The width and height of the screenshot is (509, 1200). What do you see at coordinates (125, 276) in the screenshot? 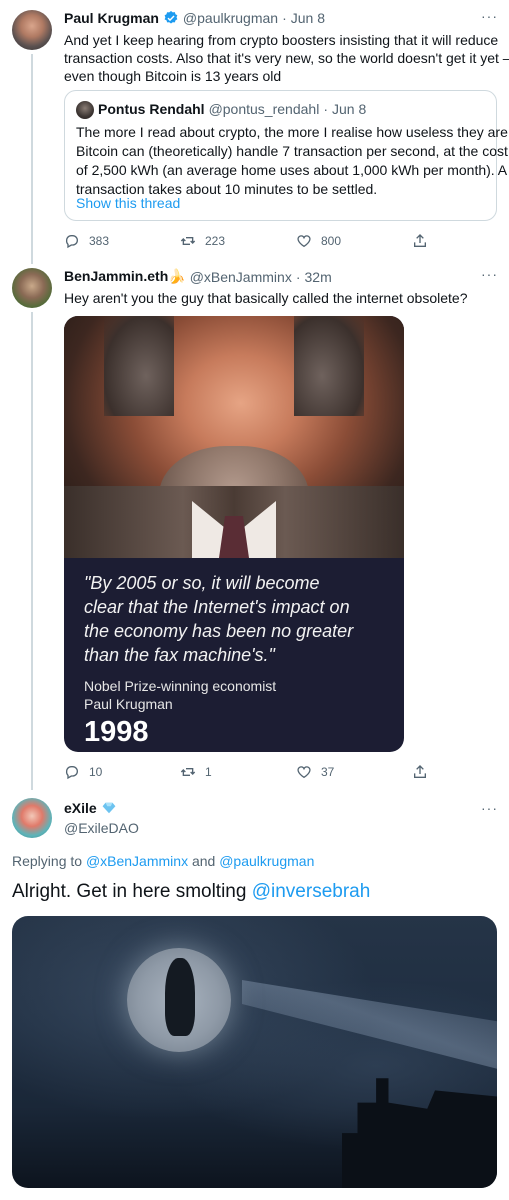
I see `author-name: BenJammin.eth🍌` at bounding box center [125, 276].